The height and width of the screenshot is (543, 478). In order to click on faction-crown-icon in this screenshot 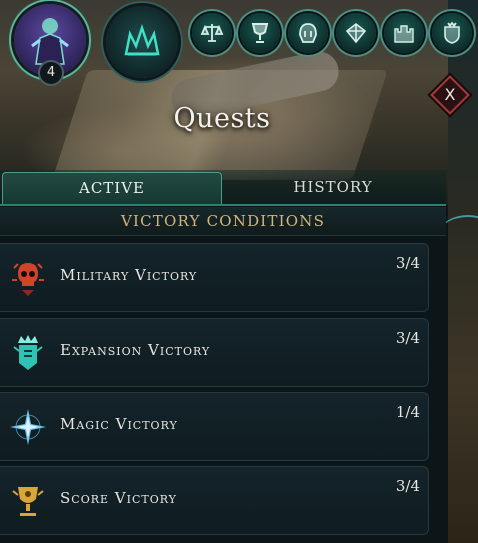, I will do `click(142, 40)`.